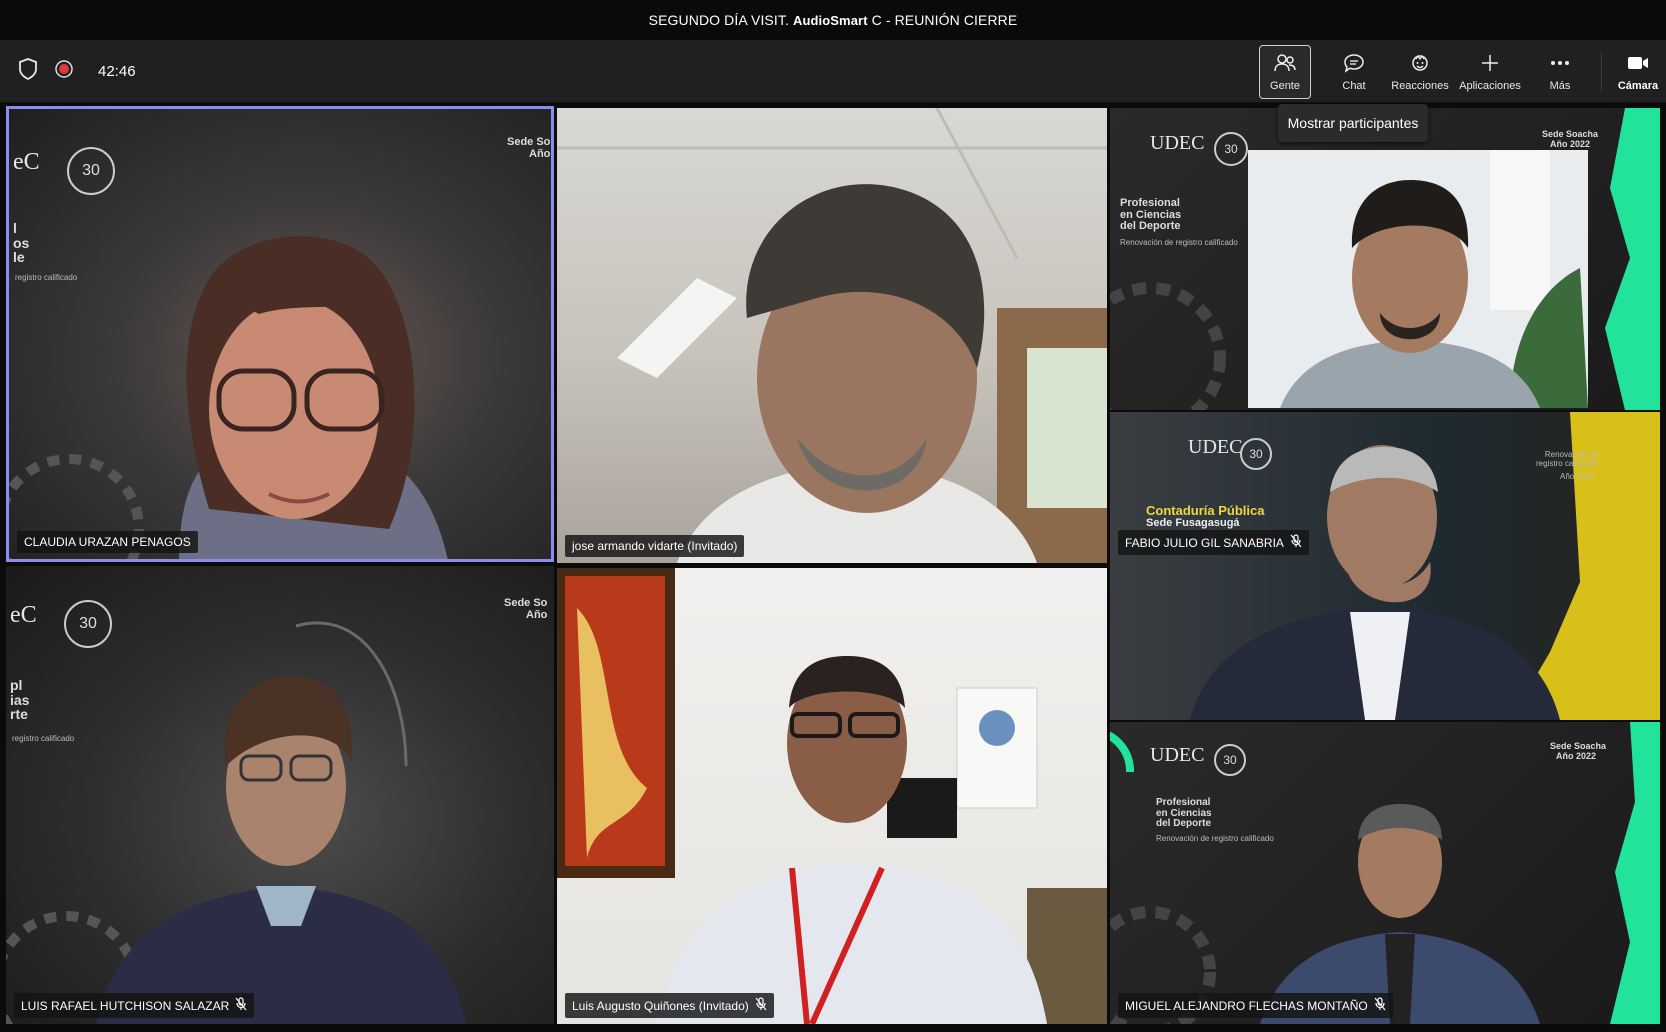 The image size is (1666, 1032). I want to click on participant-name: jose armando vidarte (Invitado), so click(655, 546).